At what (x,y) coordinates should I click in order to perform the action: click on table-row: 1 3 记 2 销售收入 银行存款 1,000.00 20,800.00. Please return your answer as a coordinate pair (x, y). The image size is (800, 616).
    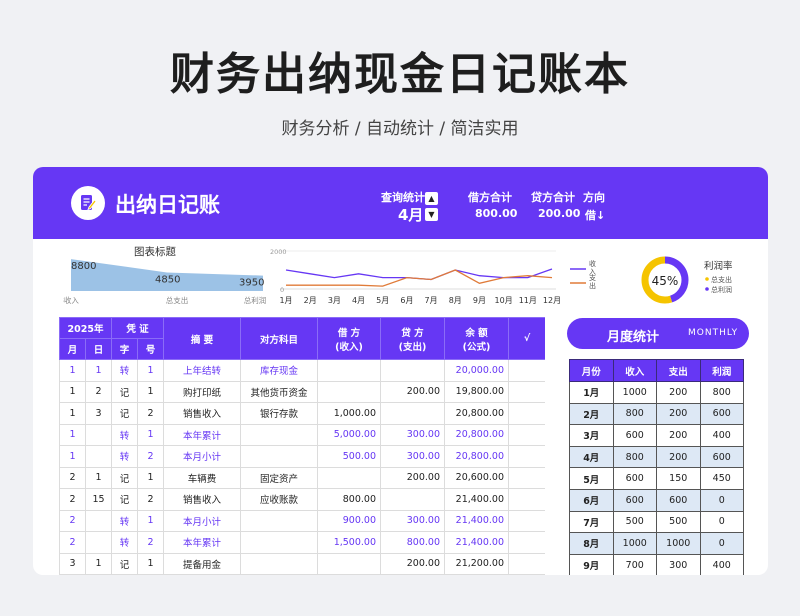
    Looking at the image, I should click on (302, 413).